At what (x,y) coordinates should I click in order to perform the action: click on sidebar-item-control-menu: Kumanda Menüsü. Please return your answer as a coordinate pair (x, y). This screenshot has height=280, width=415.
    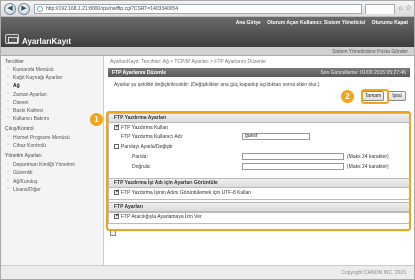
    Looking at the image, I should click on (29, 69).